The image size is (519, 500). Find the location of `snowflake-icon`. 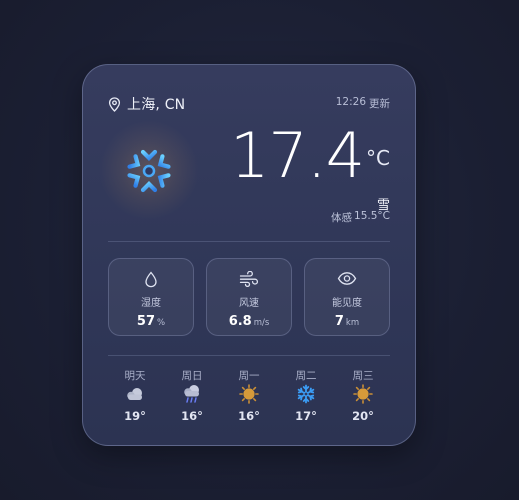

snowflake-icon is located at coordinates (306, 396).